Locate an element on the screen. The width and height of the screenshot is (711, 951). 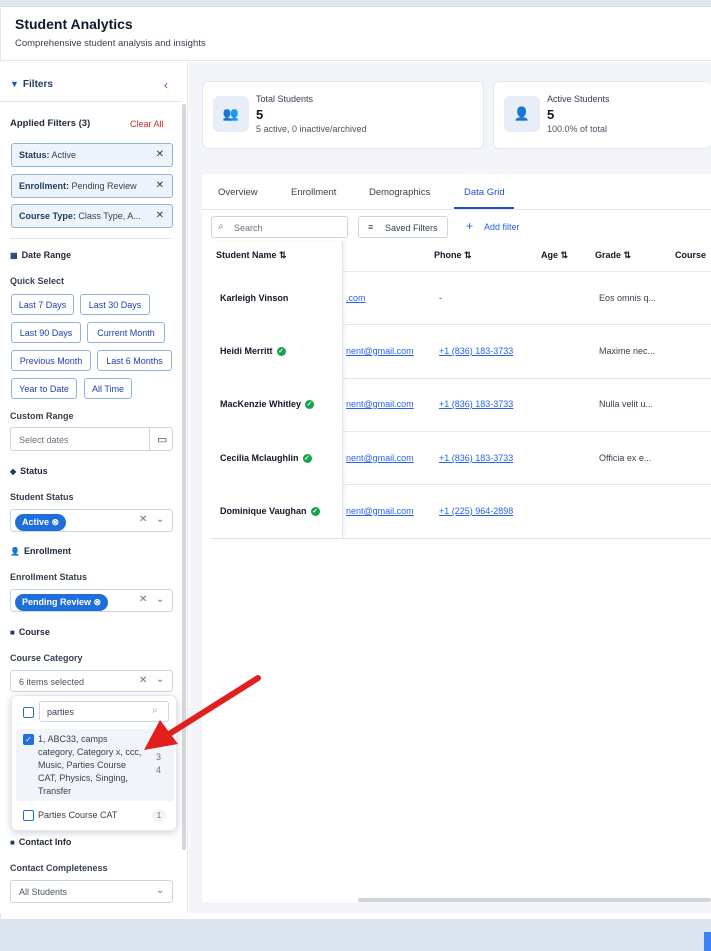
stat-value: 5 is located at coordinates (260, 114).